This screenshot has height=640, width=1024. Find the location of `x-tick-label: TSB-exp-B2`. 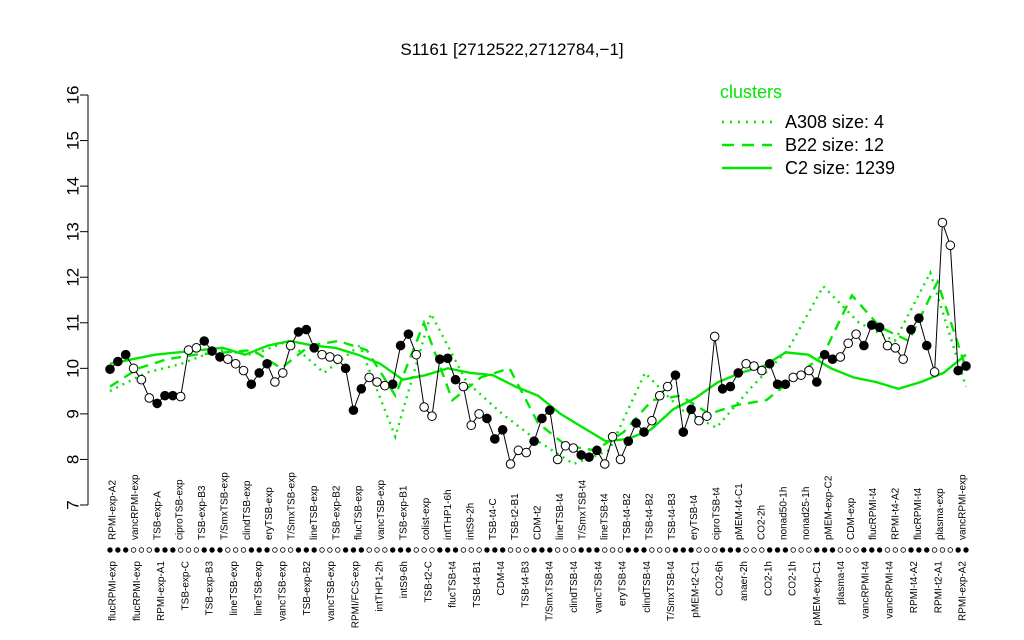

x-tick-label: TSB-exp-B2 is located at coordinates (307, 588).